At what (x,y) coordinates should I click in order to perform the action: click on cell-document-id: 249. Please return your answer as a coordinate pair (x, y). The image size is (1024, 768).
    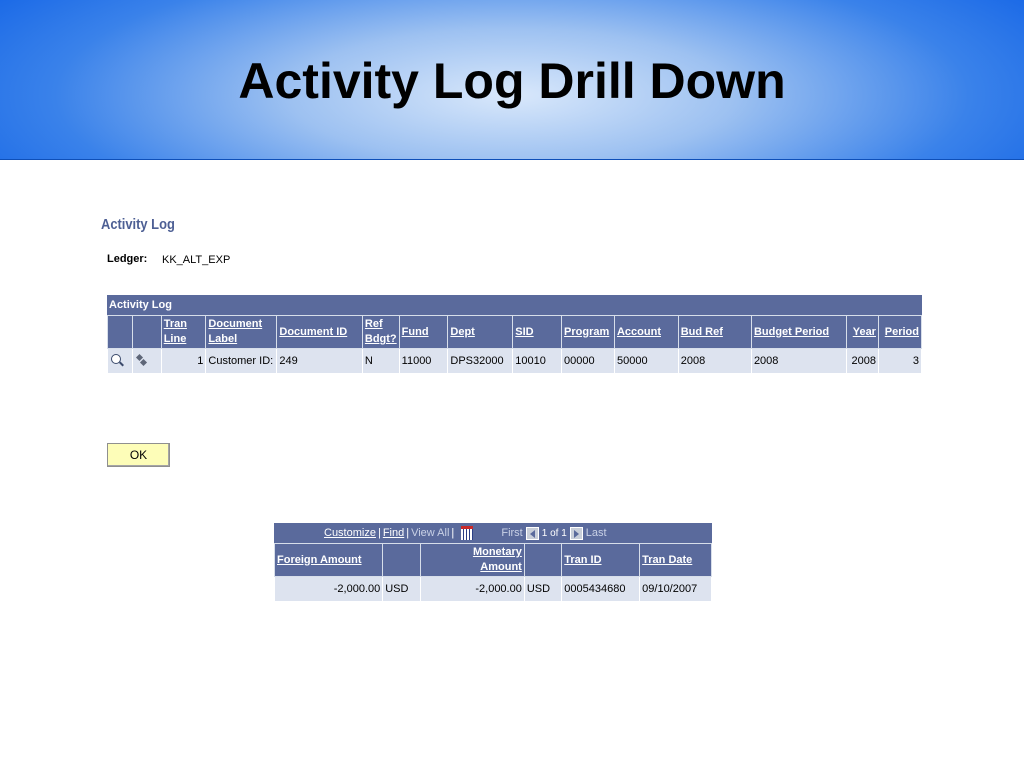
    Looking at the image, I should click on (319, 361).